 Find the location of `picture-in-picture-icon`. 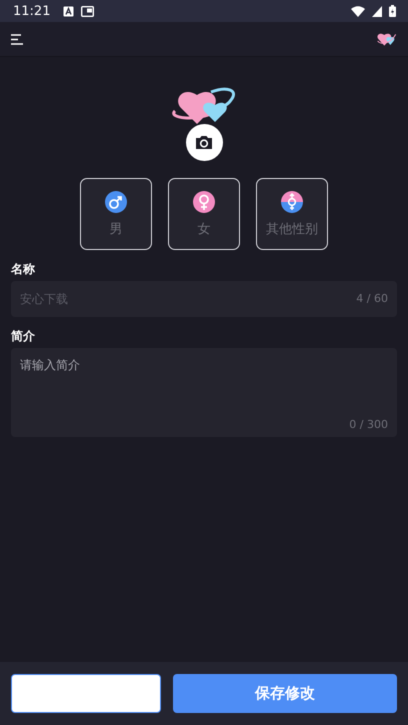

picture-in-picture-icon is located at coordinates (87, 11).